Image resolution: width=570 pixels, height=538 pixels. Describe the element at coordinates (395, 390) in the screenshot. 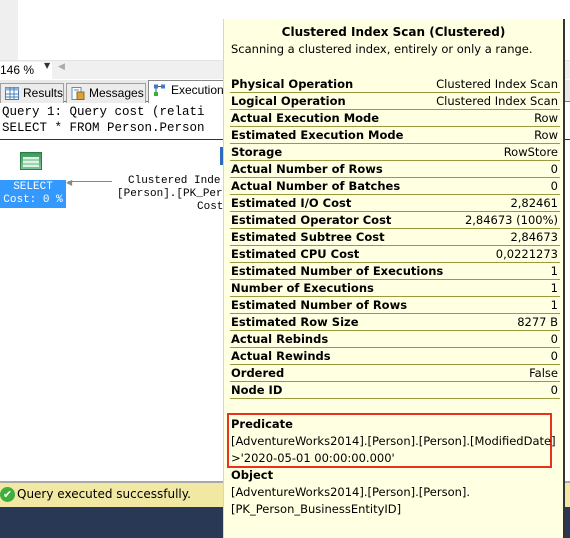

I see `property-row: Node ID 0` at that location.